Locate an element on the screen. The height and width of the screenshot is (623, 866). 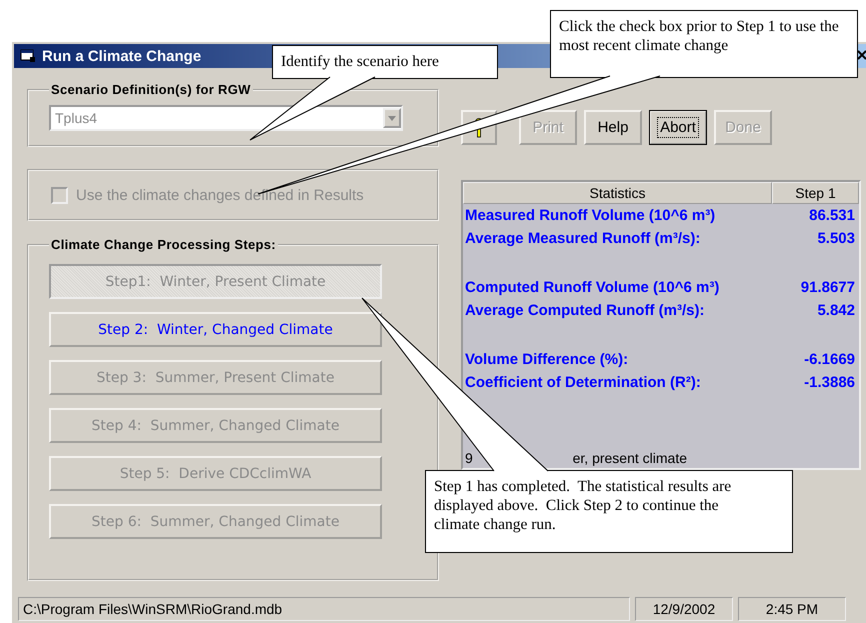
checkbox-label: Use the climate changes defined in Results is located at coordinates (220, 195).